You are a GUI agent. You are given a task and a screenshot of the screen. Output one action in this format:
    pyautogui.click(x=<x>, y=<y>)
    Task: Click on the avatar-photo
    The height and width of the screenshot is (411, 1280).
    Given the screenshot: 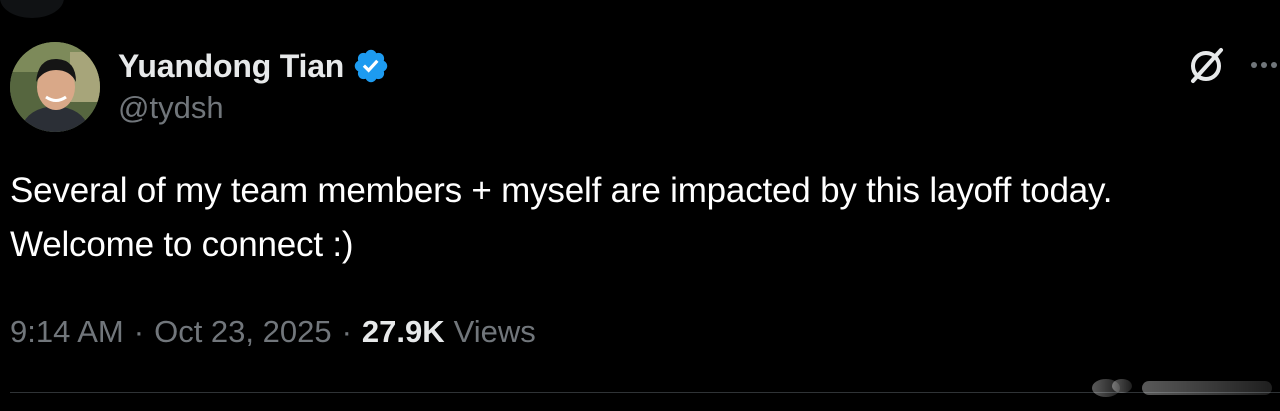 What is the action you would take?
    pyautogui.click(x=55, y=87)
    